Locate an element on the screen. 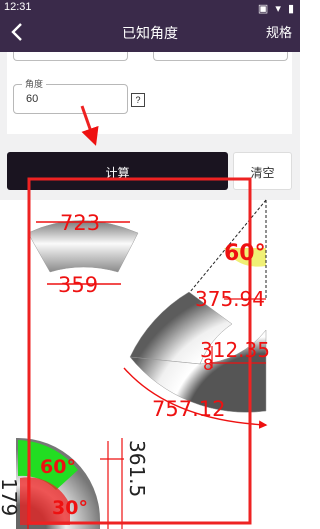 Image resolution: width=320 pixels, height=529 pixels. sector-angle-label: 60° is located at coordinates (245, 253).